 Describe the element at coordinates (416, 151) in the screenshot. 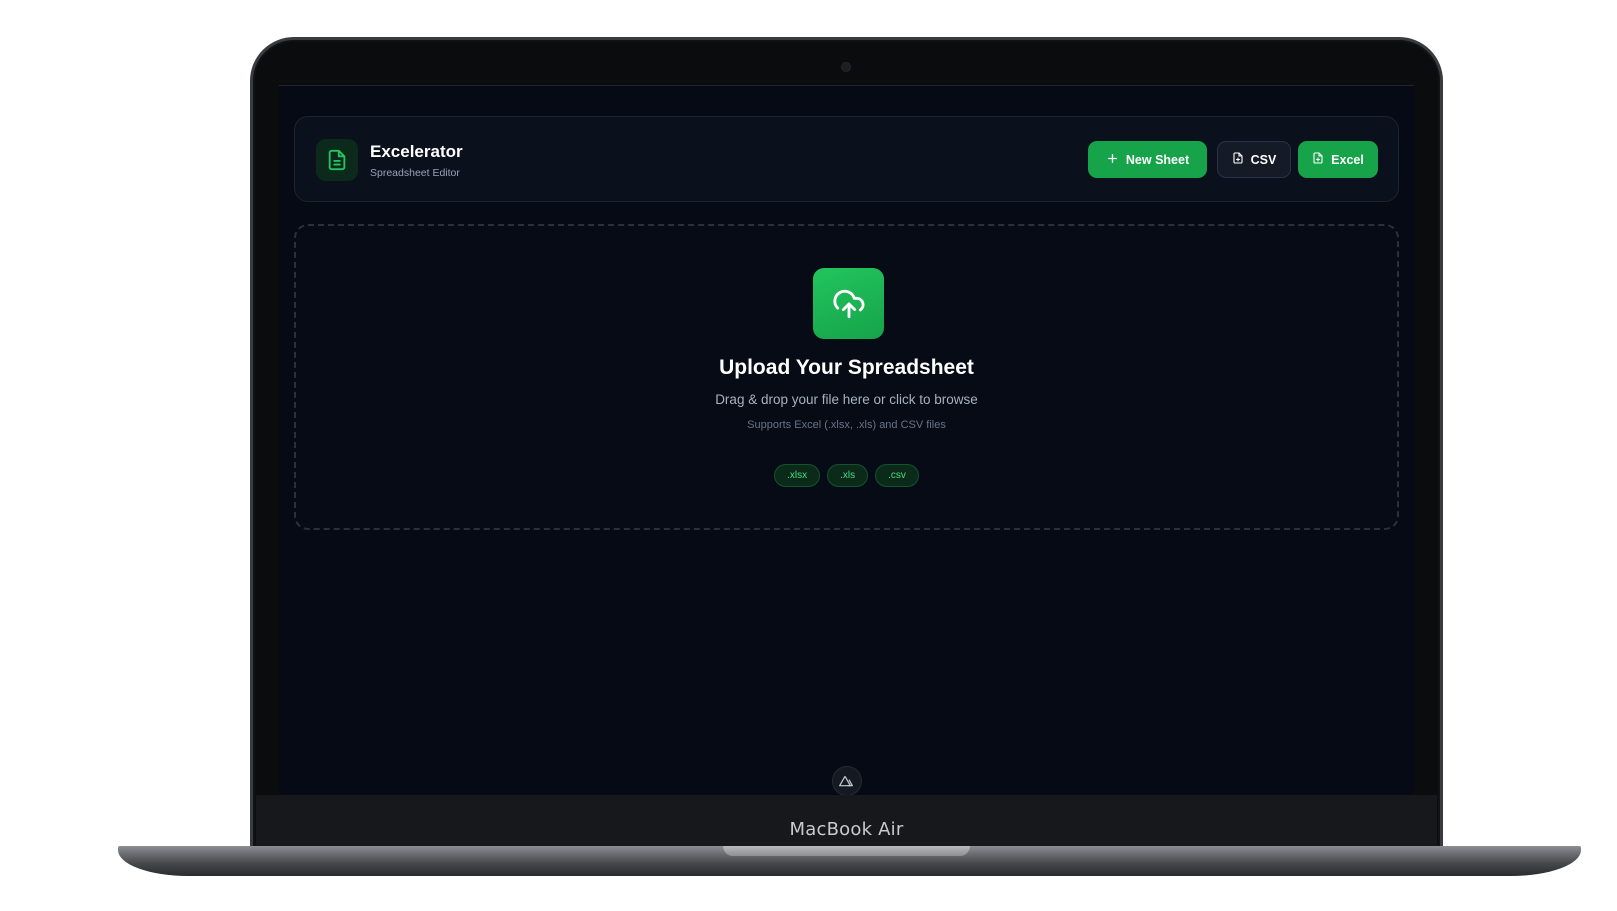

I see `app-title: Excelerator` at that location.